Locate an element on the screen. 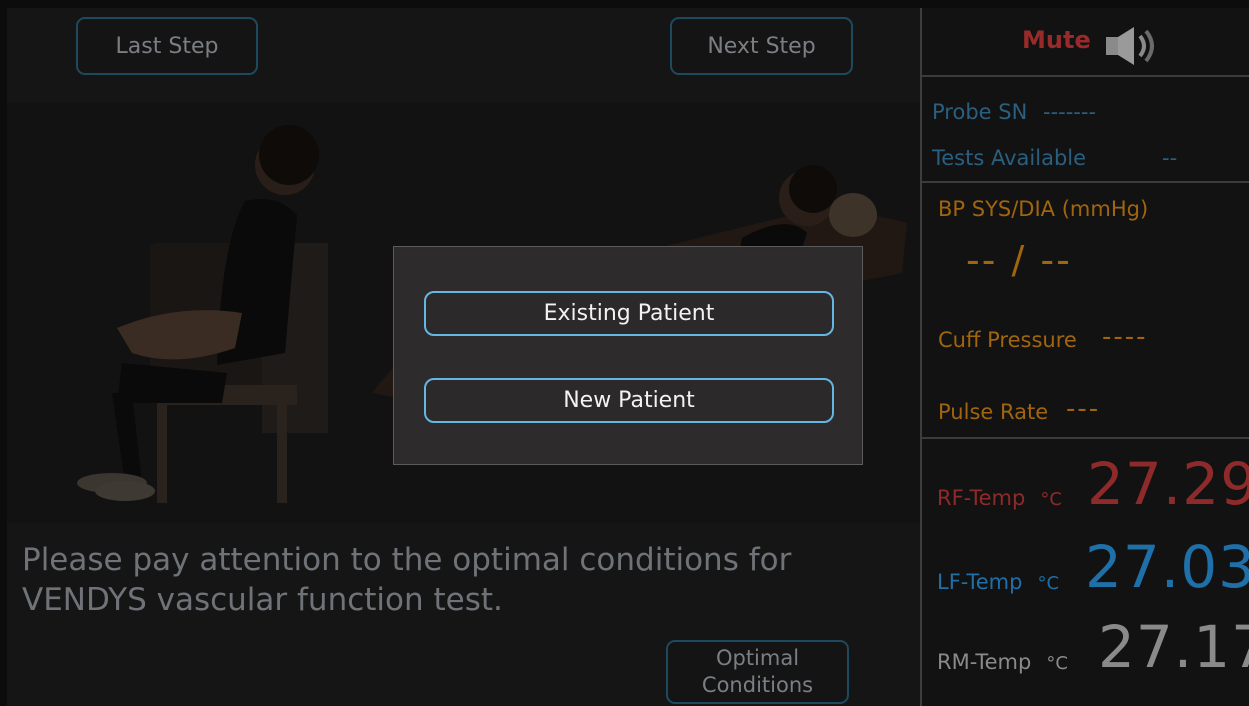  cuff-pressure-value: ---- is located at coordinates (1125, 337).